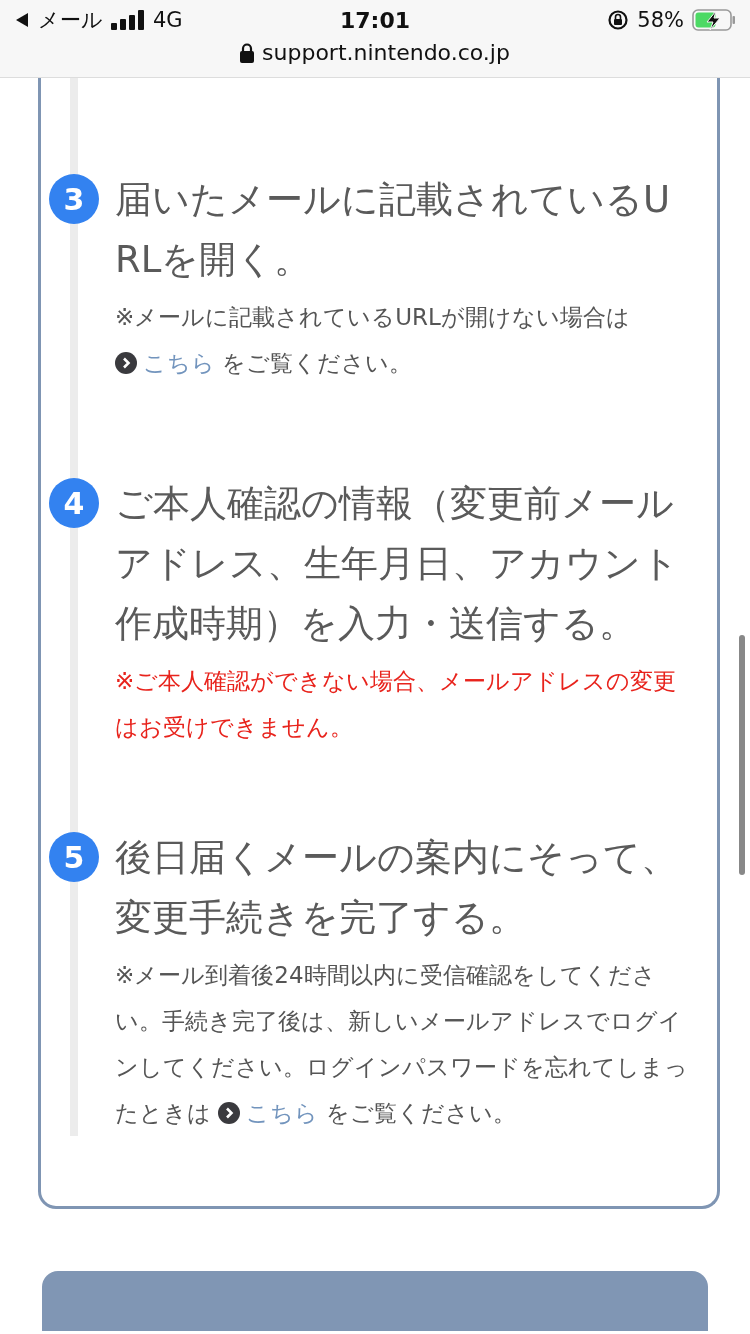 This screenshot has width=750, height=1334. I want to click on step-title: 届いたメールに記載されているURLを開く。, so click(393, 230).